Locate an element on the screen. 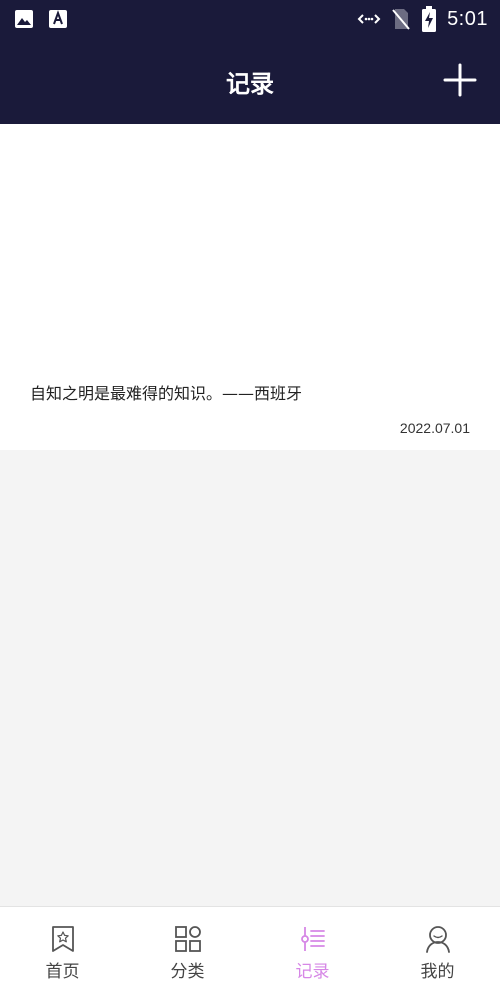 The width and height of the screenshot is (500, 1000). home-bookmark-icon is located at coordinates (63, 939).